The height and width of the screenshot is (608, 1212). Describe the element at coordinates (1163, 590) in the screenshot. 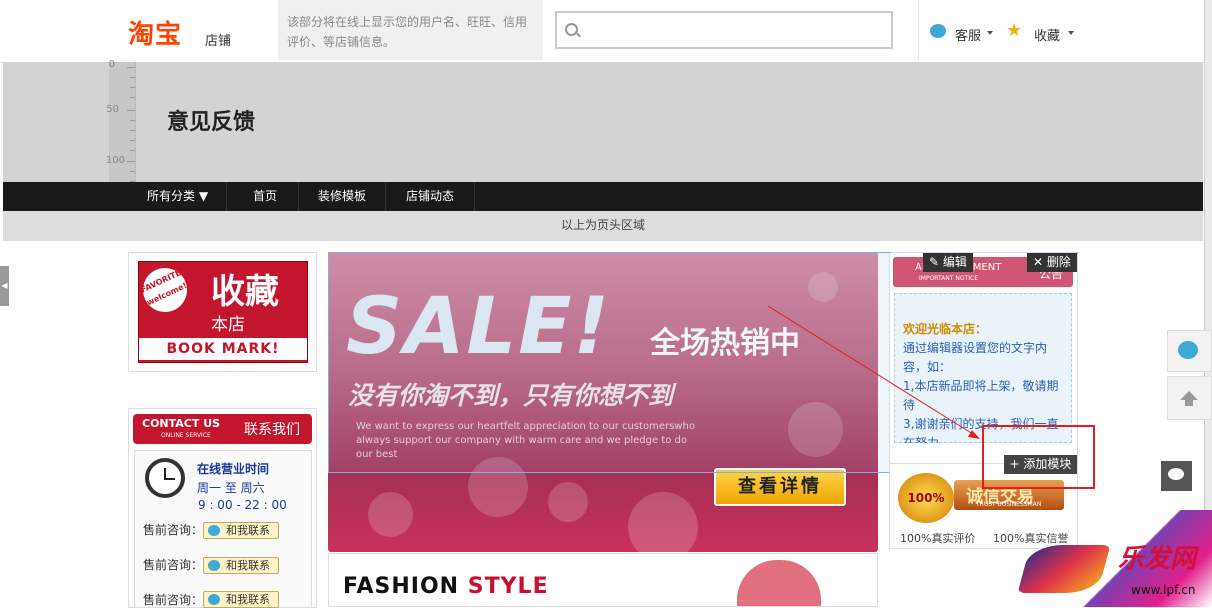

I see `watermark-url: www.lpf.cn` at that location.